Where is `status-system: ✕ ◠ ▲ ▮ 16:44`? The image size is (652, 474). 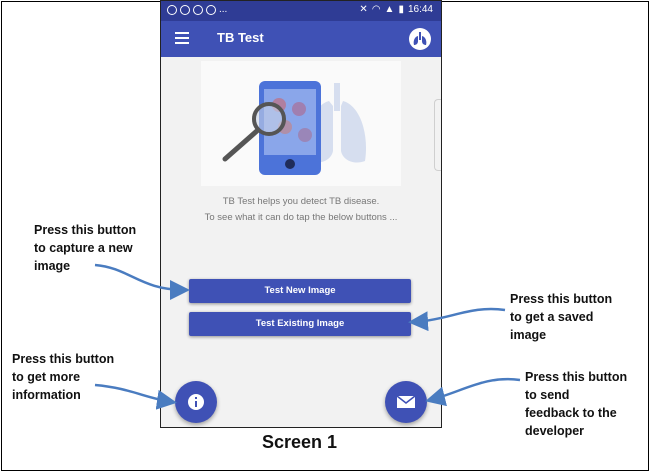
status-system: ✕ ◠ ▲ ▮ 16:44 is located at coordinates (396, 9).